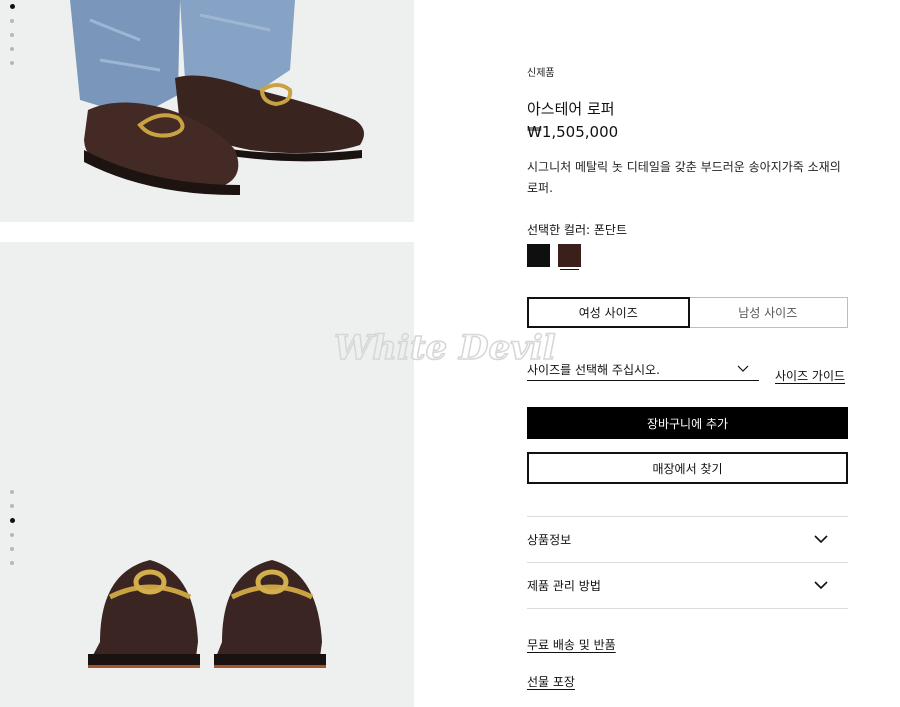 The width and height of the screenshot is (900, 707). Describe the element at coordinates (551, 681) in the screenshot. I see `gift-wrap-link: 선물 포장` at that location.